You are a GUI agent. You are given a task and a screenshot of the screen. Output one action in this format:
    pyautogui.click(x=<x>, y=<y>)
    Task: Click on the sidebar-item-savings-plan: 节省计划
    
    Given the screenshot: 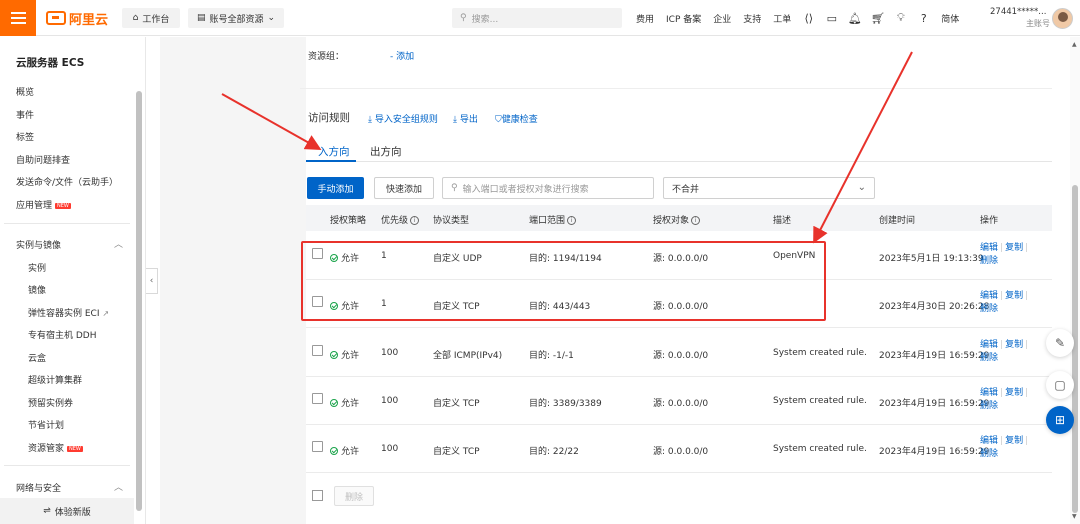 What is the action you would take?
    pyautogui.click(x=46, y=424)
    